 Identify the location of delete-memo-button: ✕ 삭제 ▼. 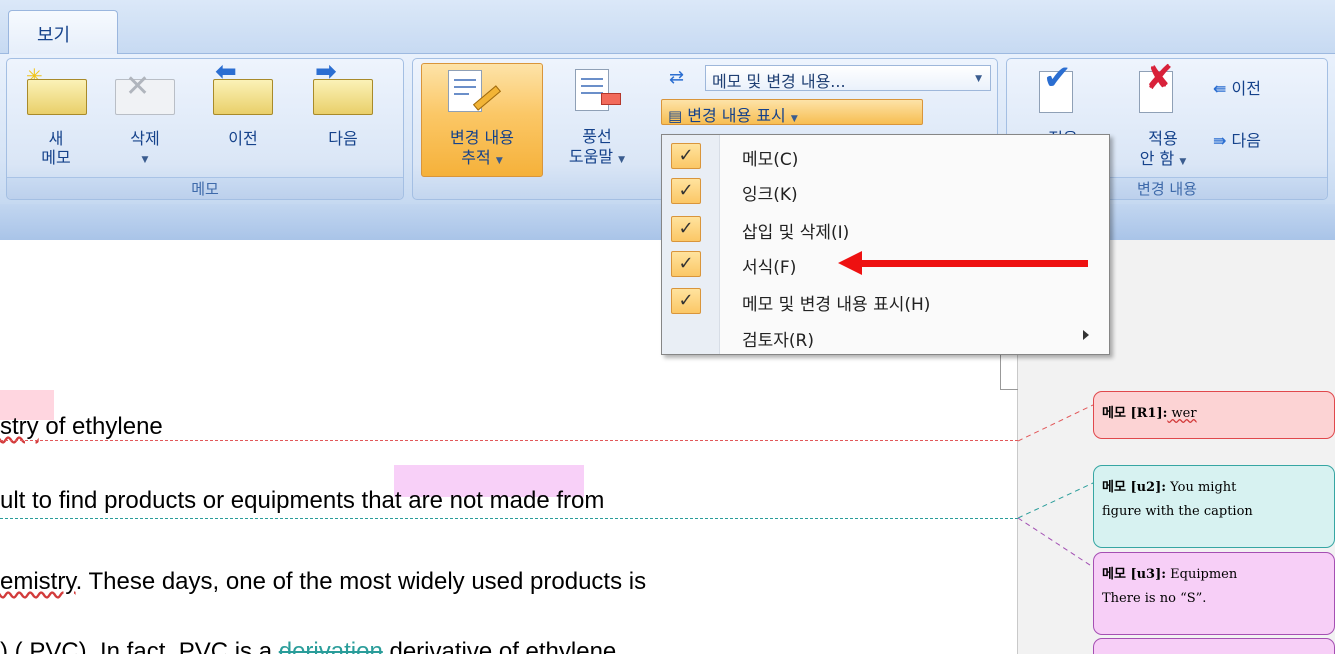
(145, 117).